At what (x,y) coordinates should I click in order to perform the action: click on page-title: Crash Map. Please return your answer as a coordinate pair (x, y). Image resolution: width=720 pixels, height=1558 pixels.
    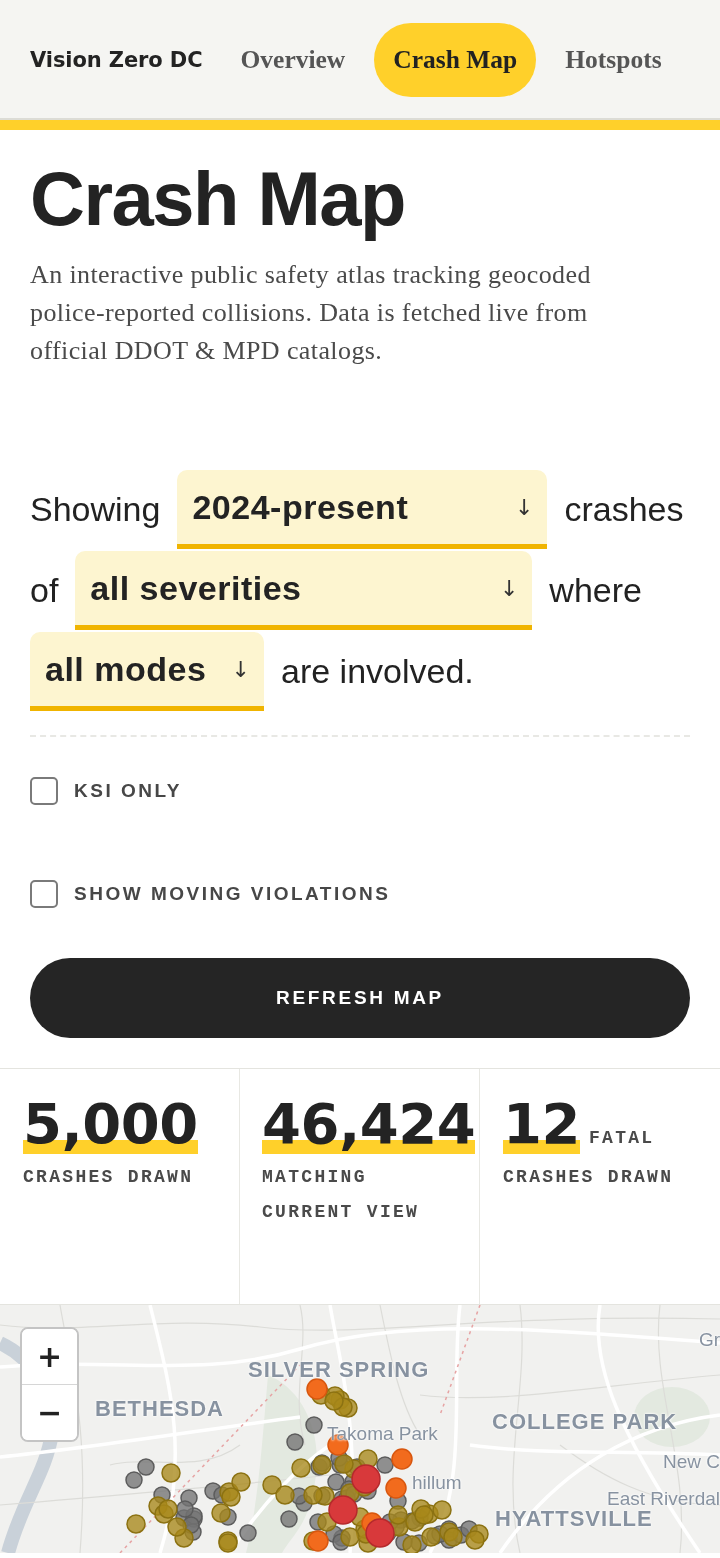
    Looking at the image, I should click on (218, 199).